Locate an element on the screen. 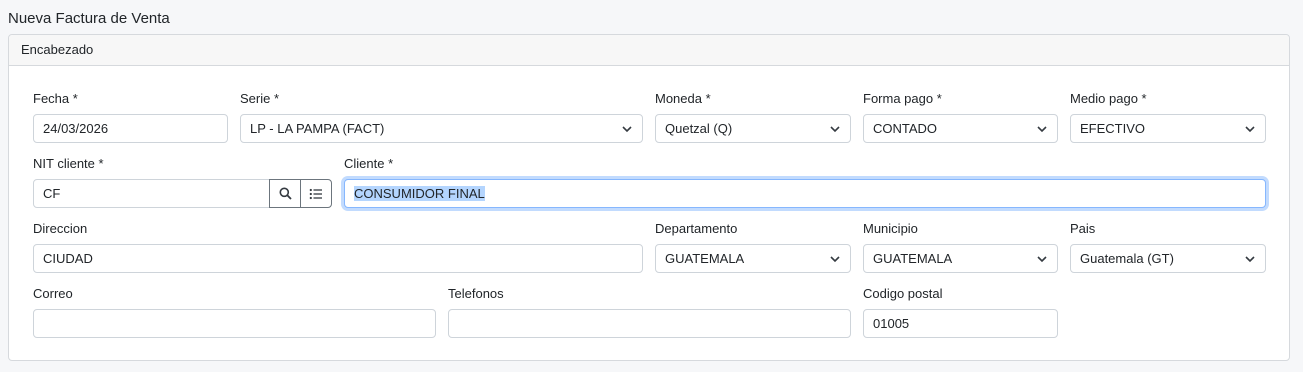 The width and height of the screenshot is (1303, 372). municipio-value: GUATEMALA is located at coordinates (913, 258).